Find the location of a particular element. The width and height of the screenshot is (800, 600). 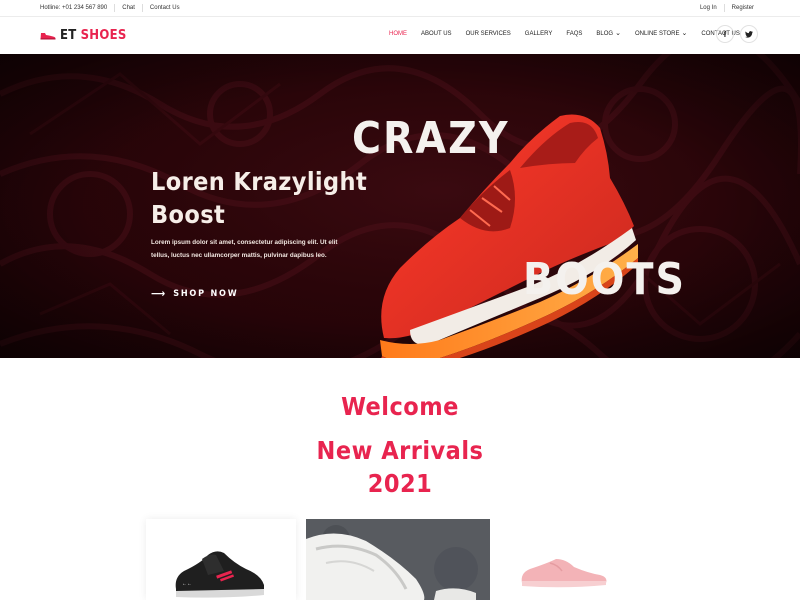

shoe-logo-icon is located at coordinates (48, 36).